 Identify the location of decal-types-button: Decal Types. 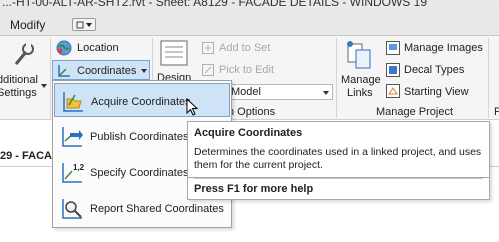
(434, 70).